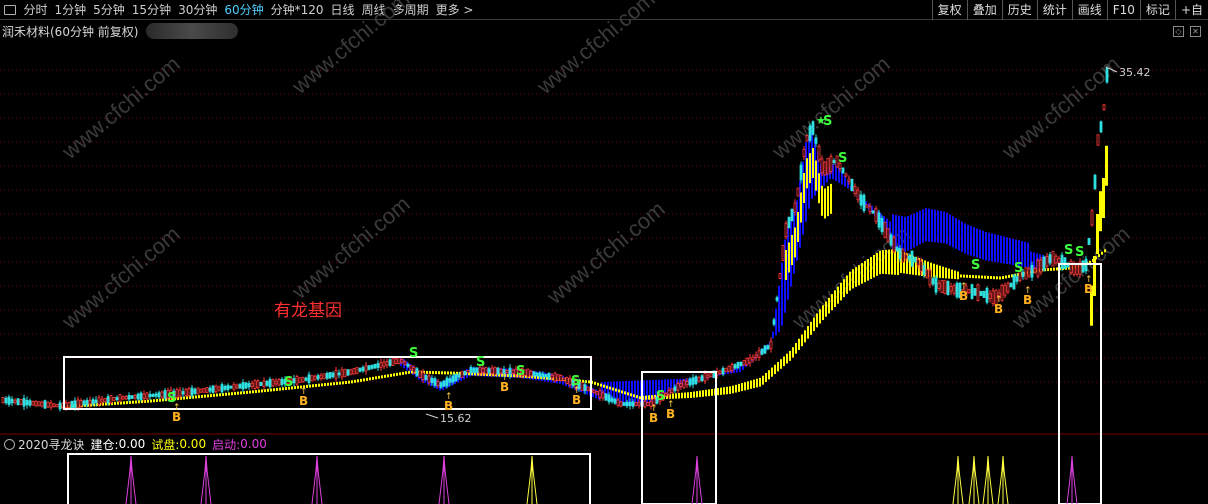  What do you see at coordinates (413, 353) in the screenshot?
I see `sell-signal-2: S` at bounding box center [413, 353].